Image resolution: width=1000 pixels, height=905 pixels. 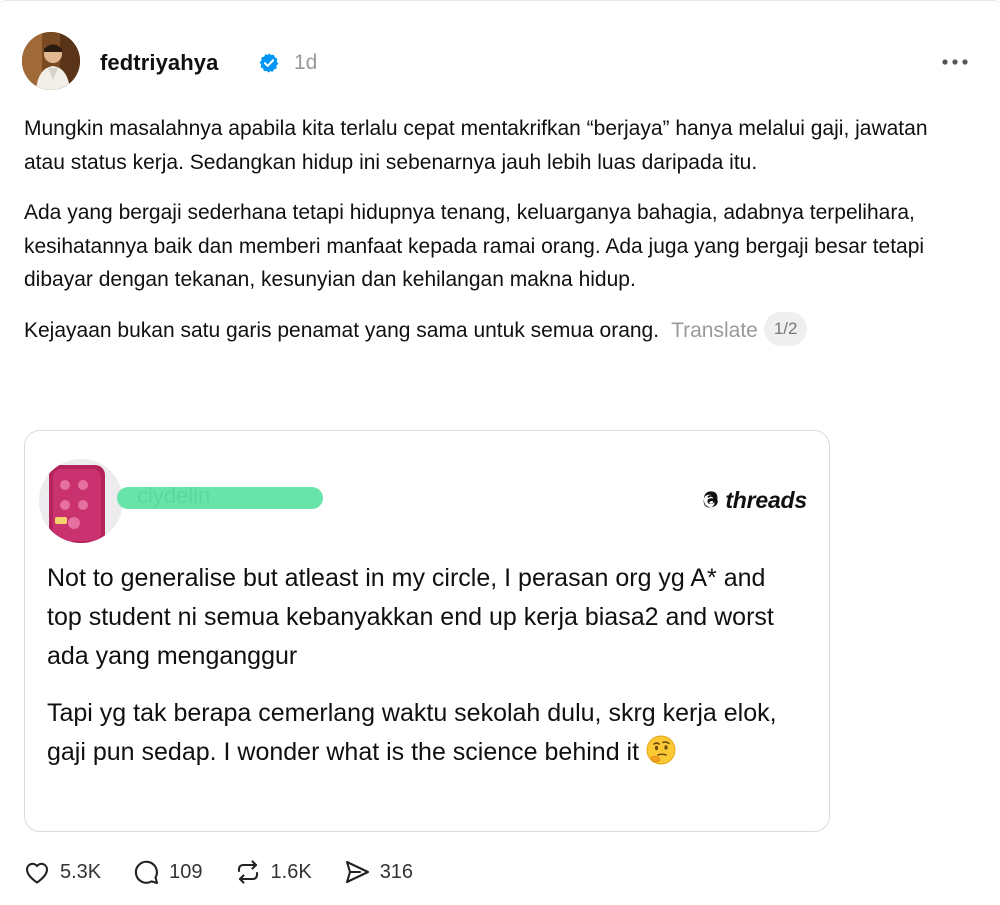 What do you see at coordinates (766, 499) in the screenshot?
I see `threads-logo-text: threads` at bounding box center [766, 499].